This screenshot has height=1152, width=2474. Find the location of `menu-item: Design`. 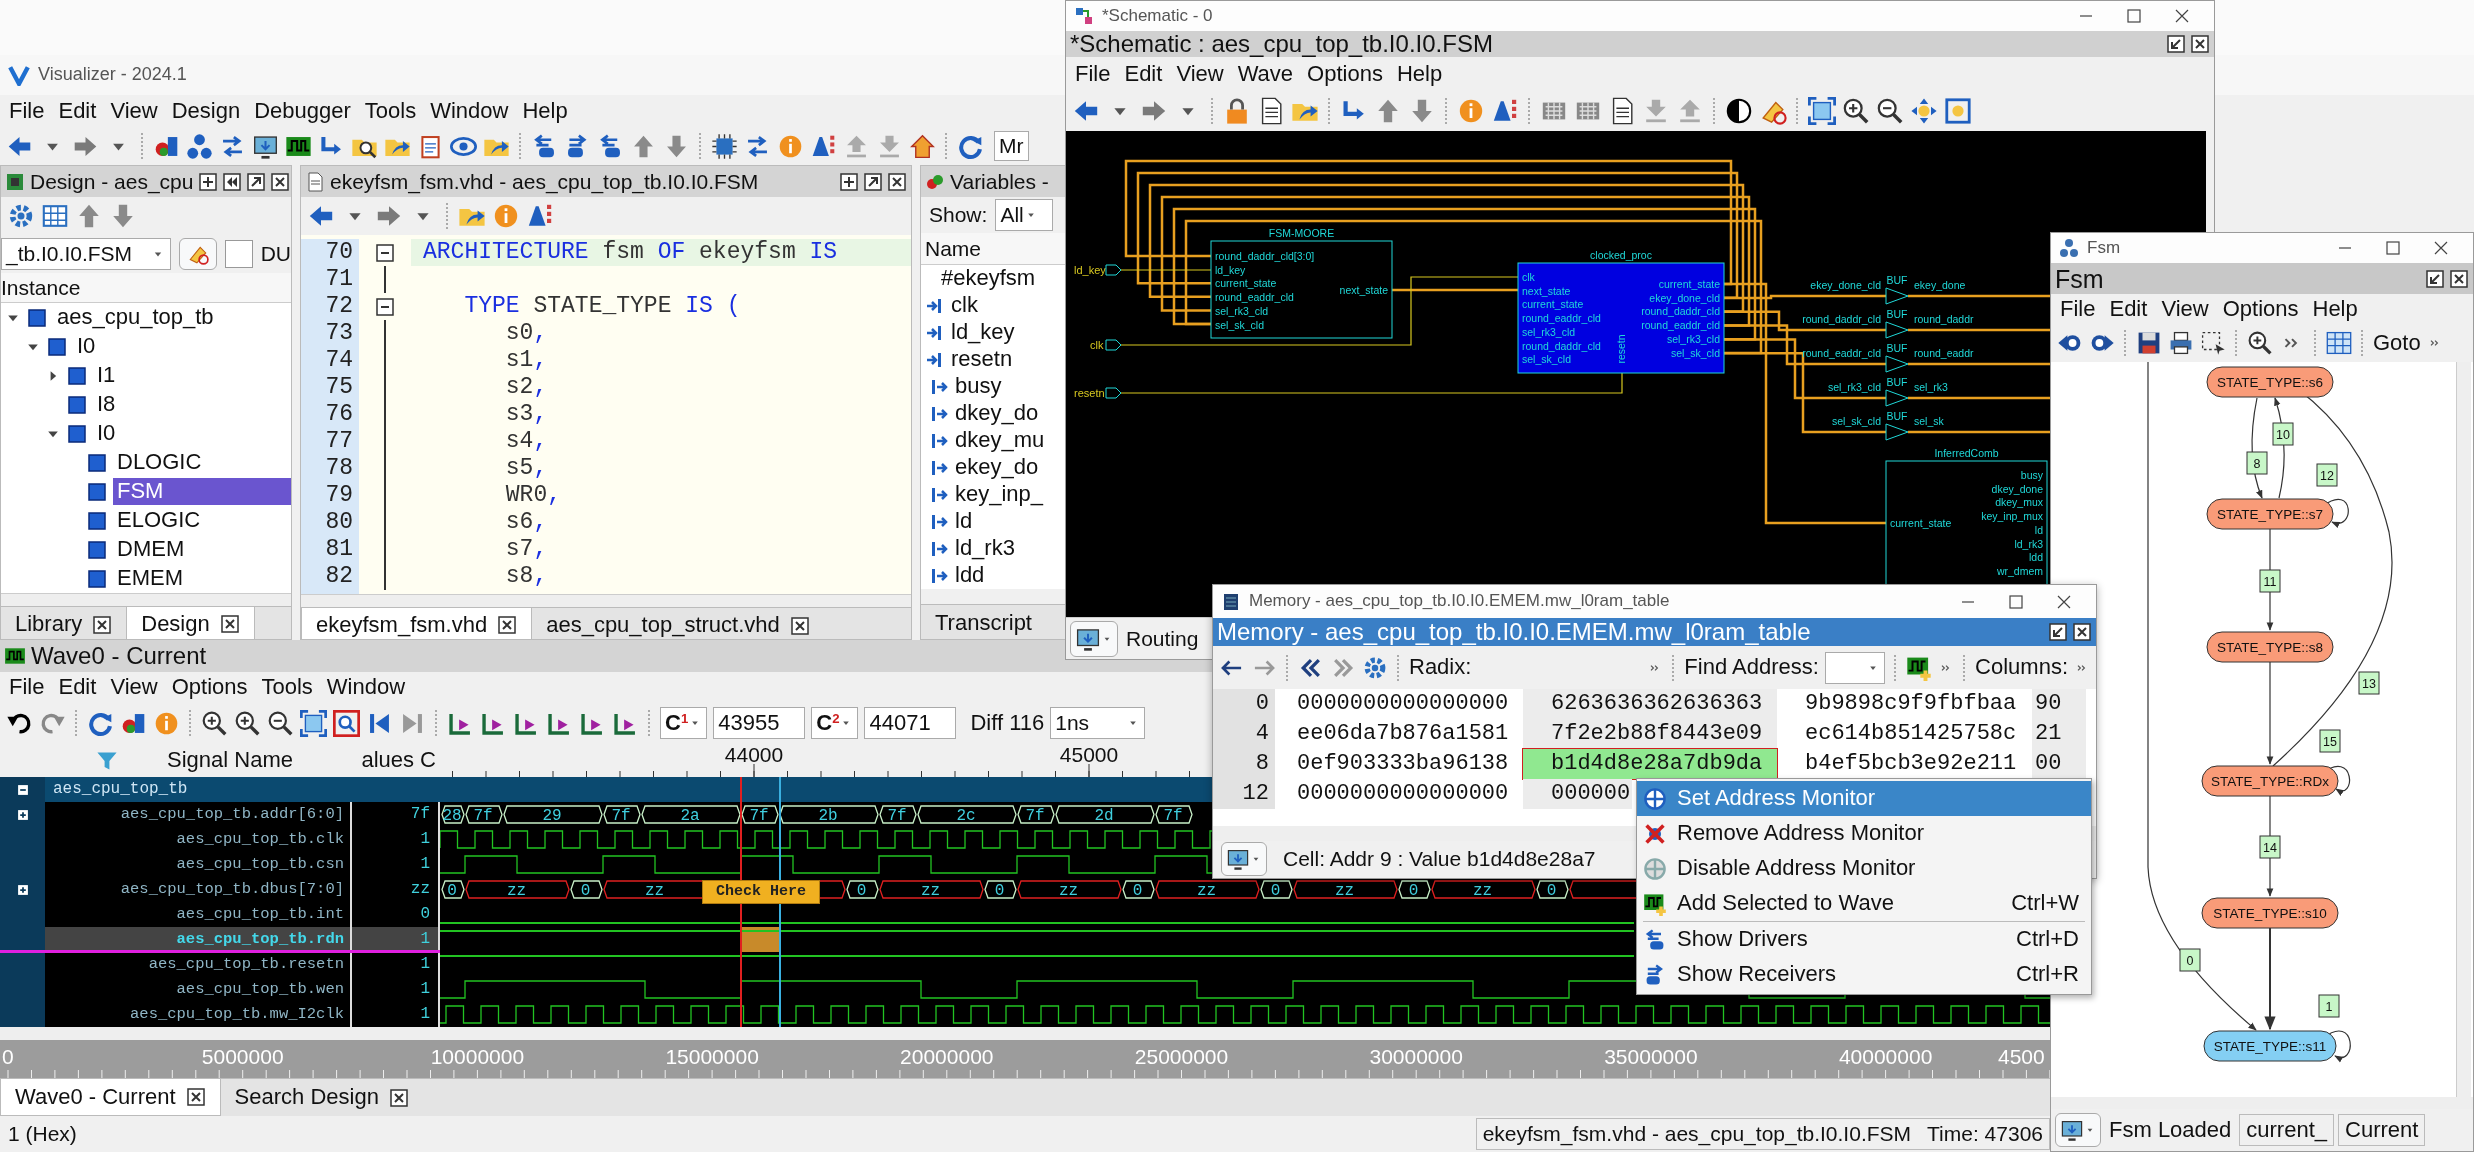

menu-item: Design is located at coordinates (206, 111).